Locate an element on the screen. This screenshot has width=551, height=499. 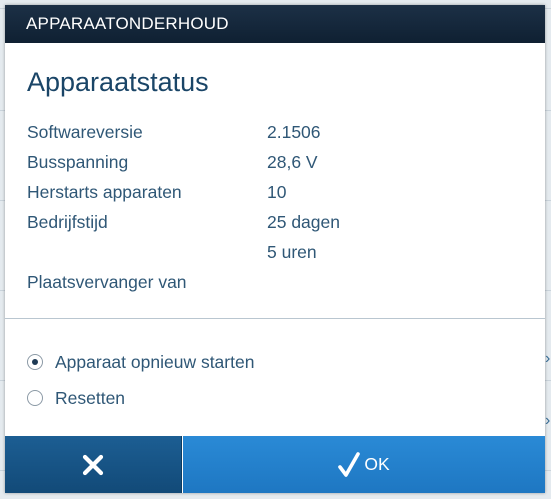
dialog-title: APPARAATONDERHOUD is located at coordinates (275, 24).